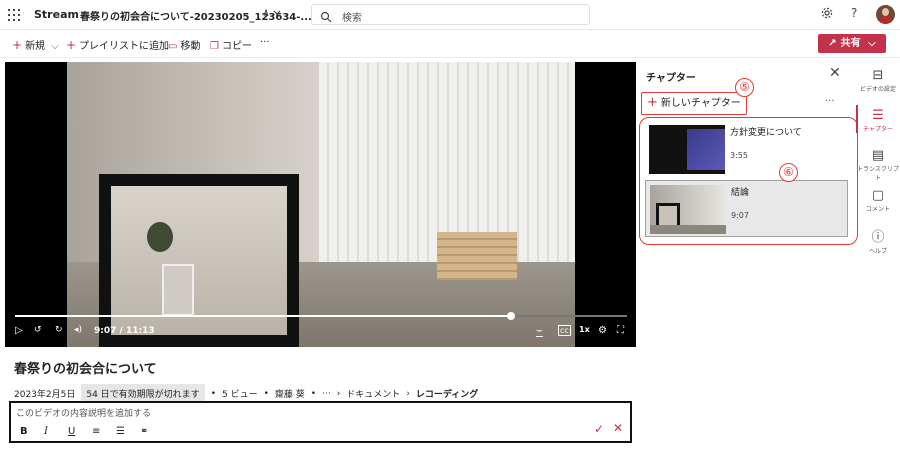 This screenshot has height=473, width=900. What do you see at coordinates (447, 393) in the screenshot?
I see `breadcrumb-recordings: レコーディング` at bounding box center [447, 393].